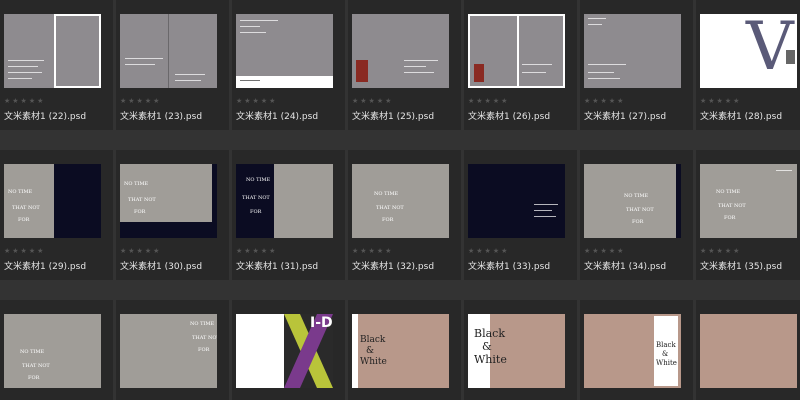  I want to click on file-name: 文米素材1 (29).psd, so click(45, 267).